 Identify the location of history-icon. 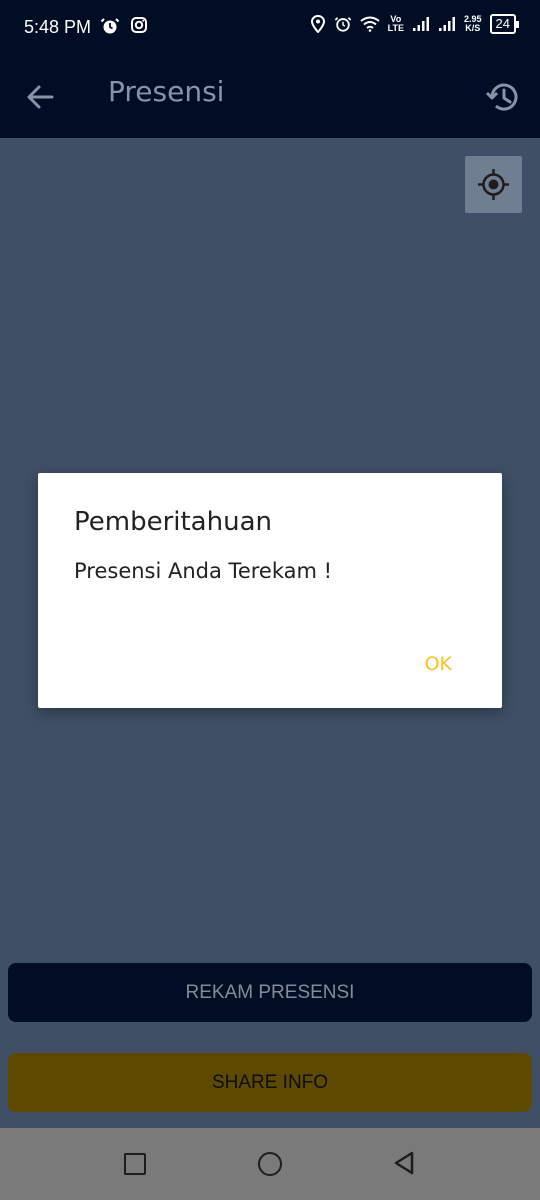
(503, 97).